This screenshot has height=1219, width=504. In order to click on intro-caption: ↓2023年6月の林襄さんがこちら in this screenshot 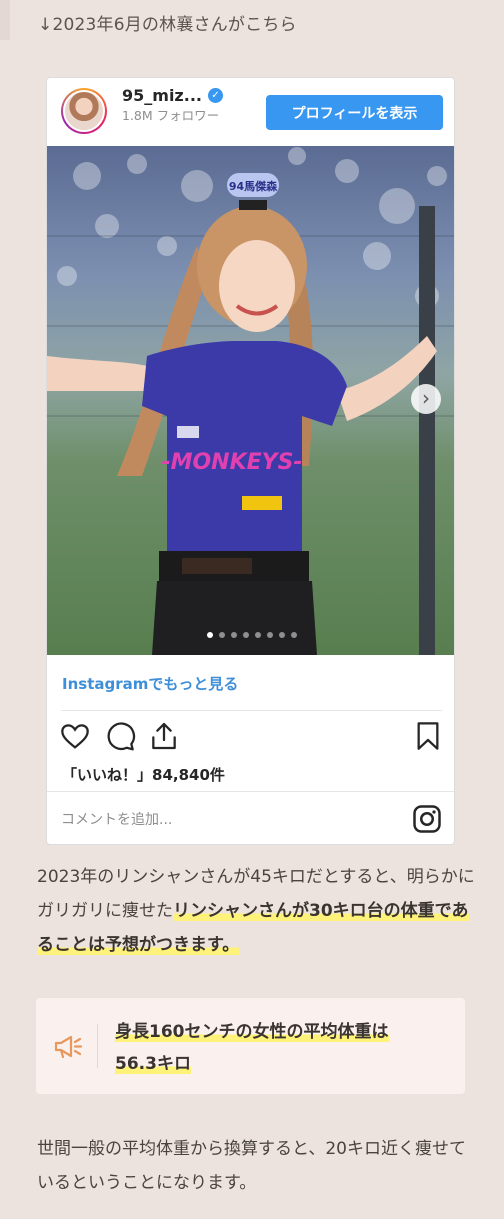, I will do `click(167, 25)`.